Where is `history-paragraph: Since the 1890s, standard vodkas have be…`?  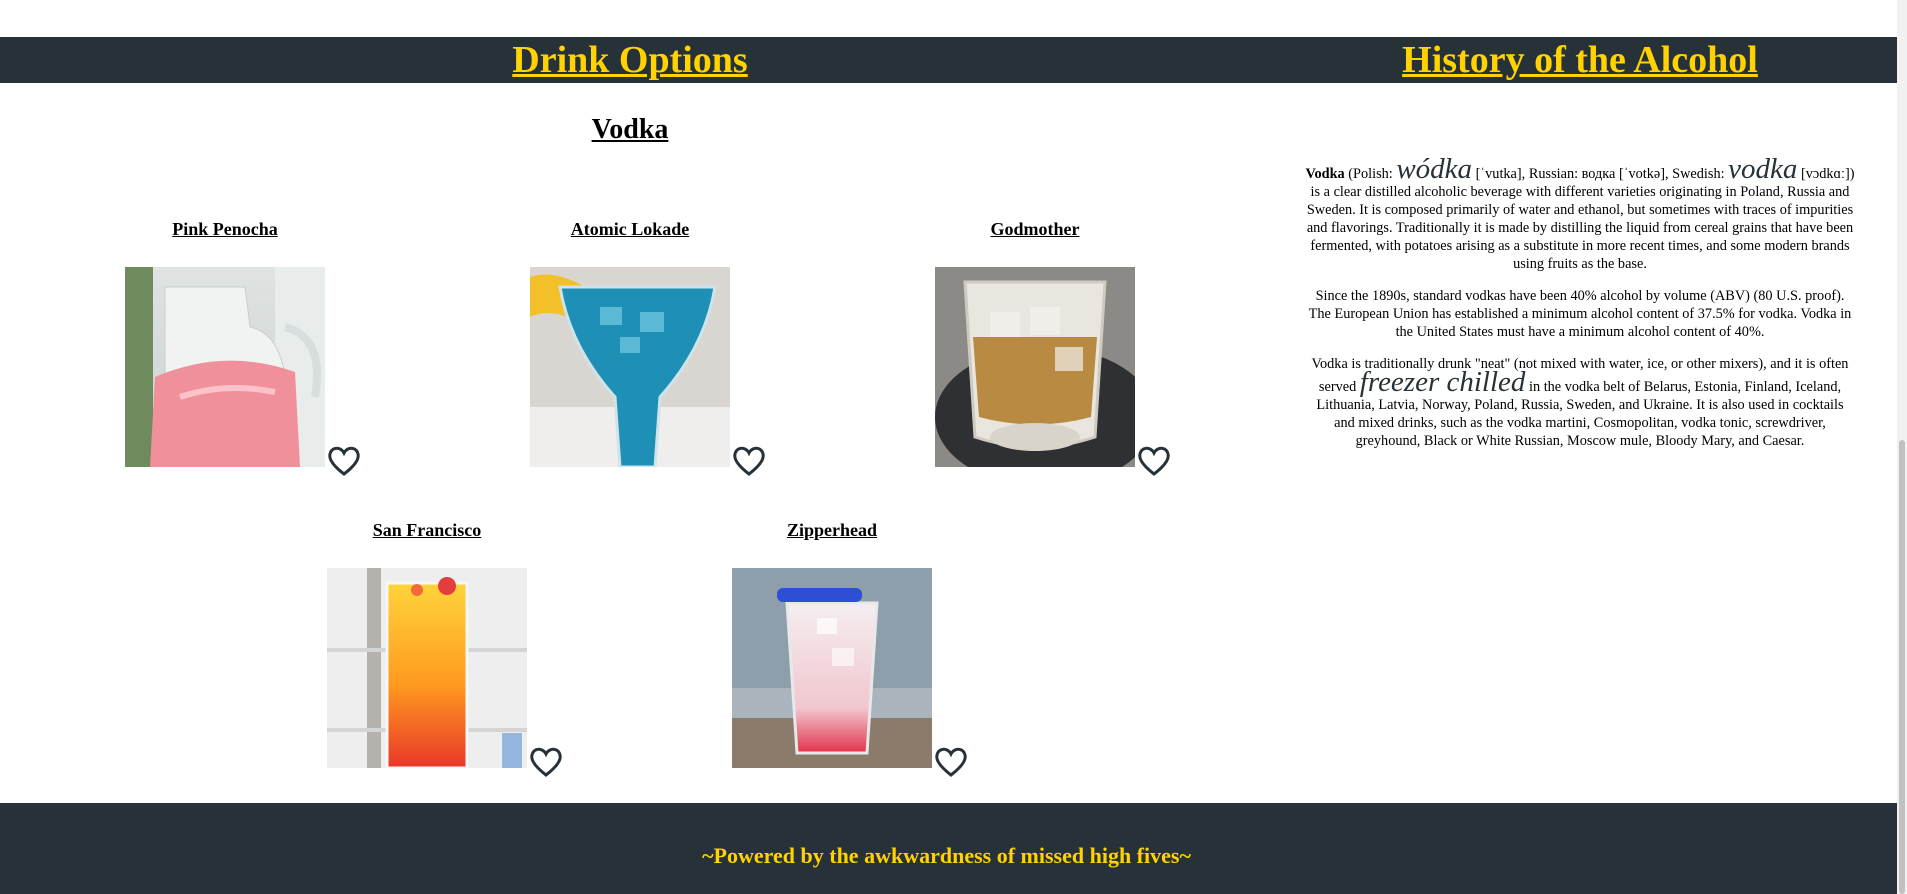 history-paragraph: Since the 1890s, standard vodkas have be… is located at coordinates (1580, 314).